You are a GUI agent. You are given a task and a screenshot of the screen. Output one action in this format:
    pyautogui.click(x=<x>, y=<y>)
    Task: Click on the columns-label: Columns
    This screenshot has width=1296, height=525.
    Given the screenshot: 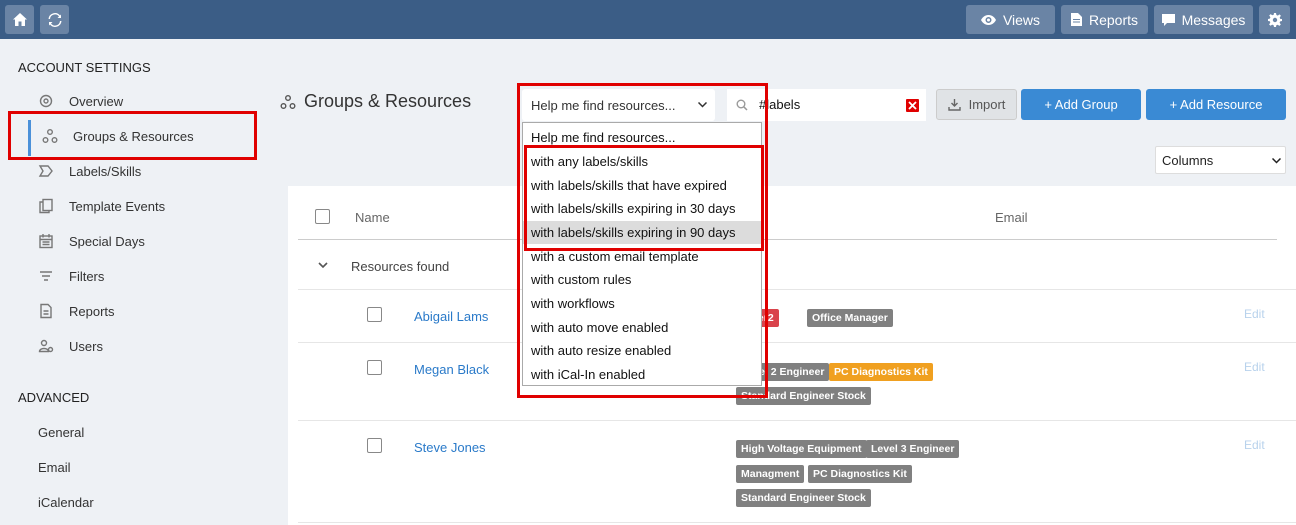 What is the action you would take?
    pyautogui.click(x=1188, y=160)
    